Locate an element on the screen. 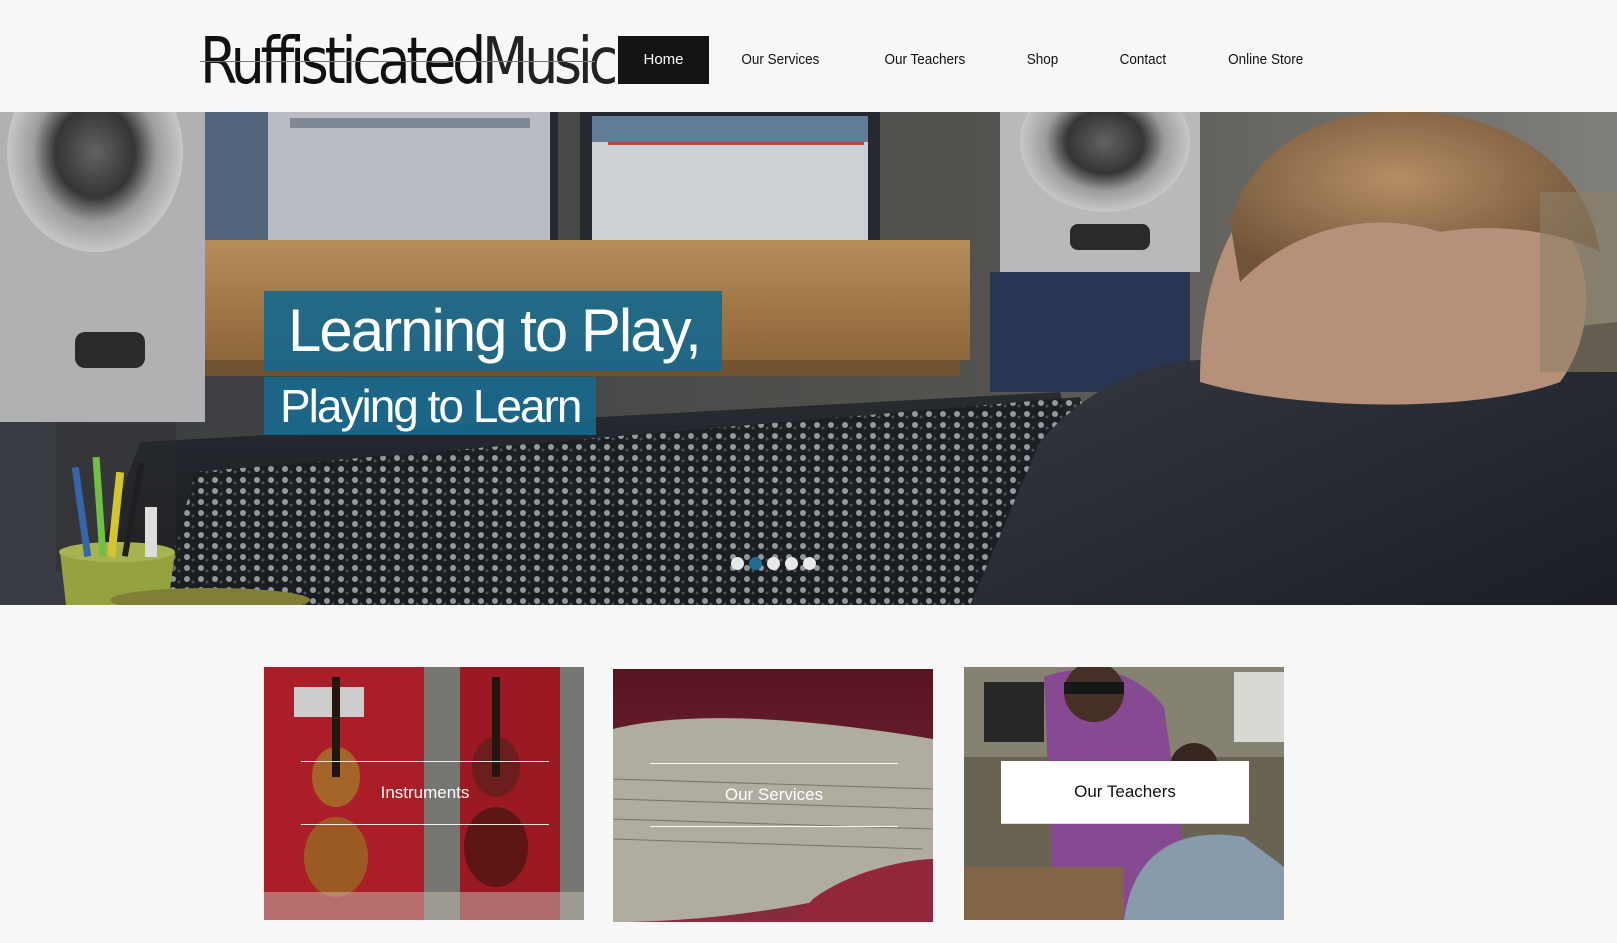 The width and height of the screenshot is (1617, 943). hero-headline: Learning to Play, is located at coordinates (493, 331).